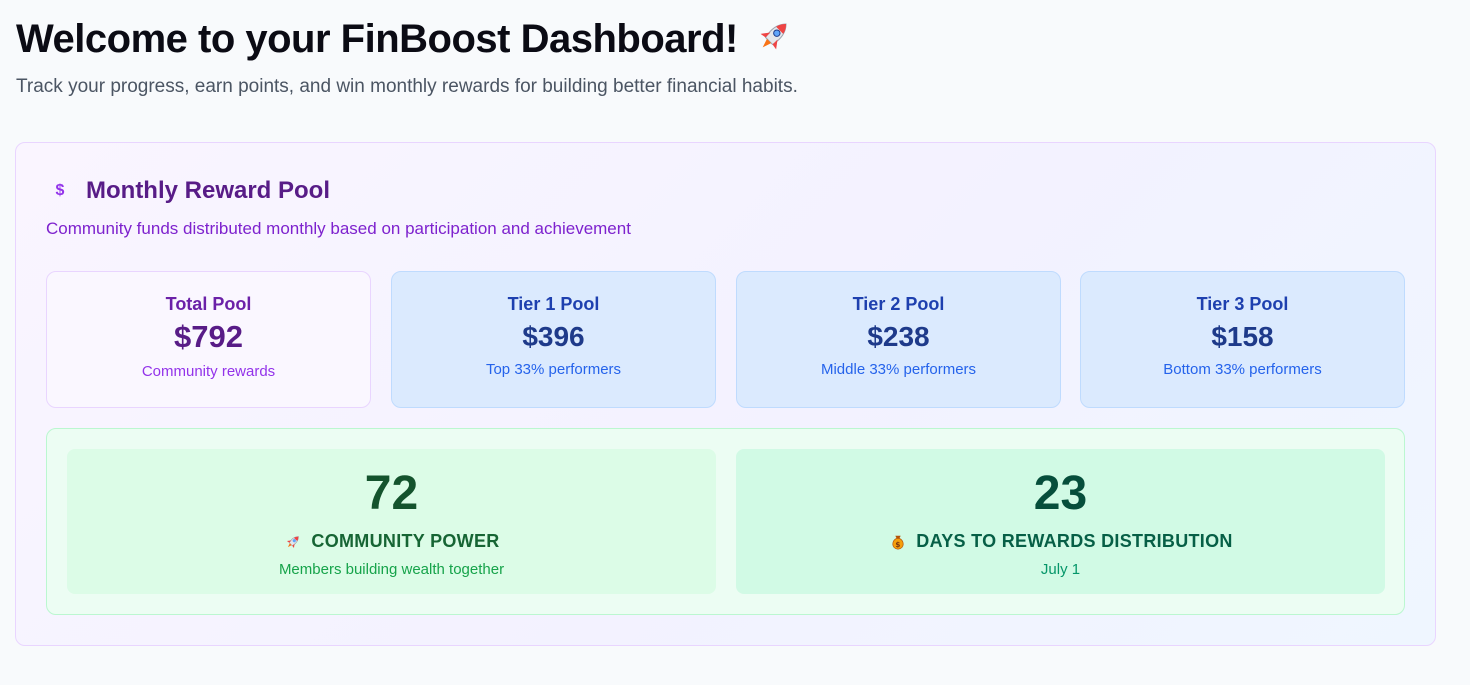 This screenshot has height=685, width=1470. What do you see at coordinates (208, 371) in the screenshot?
I see `tier-note: Community rewards` at bounding box center [208, 371].